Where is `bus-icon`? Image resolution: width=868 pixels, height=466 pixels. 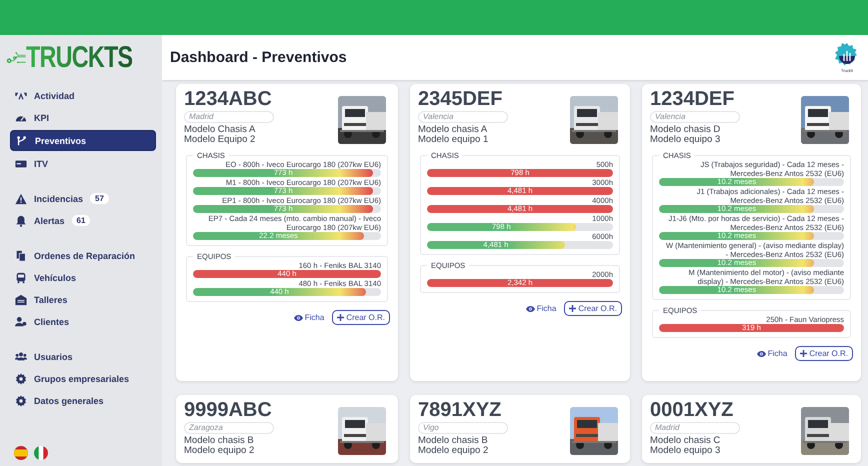
bus-icon is located at coordinates (21, 278).